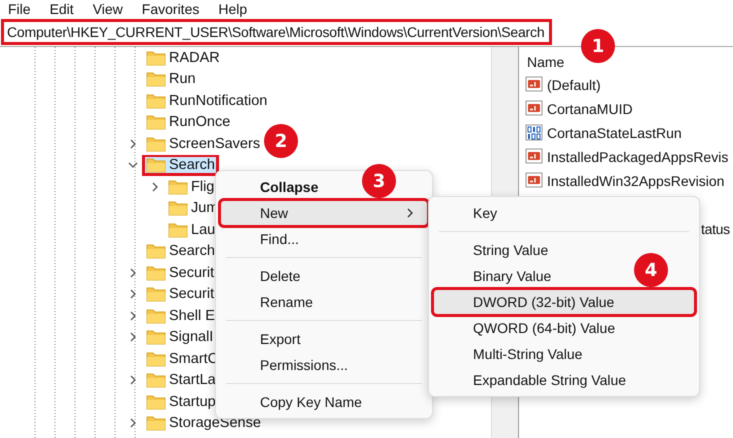 This screenshot has width=733, height=438. I want to click on step-badge: 2, so click(281, 141).